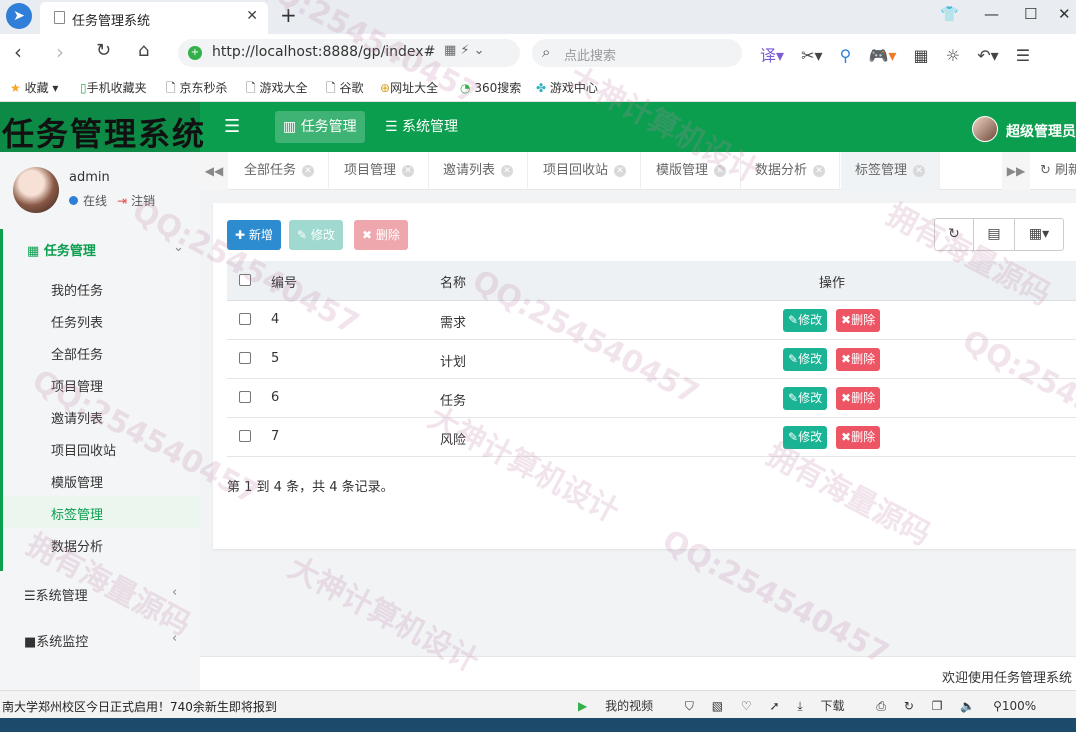 This screenshot has width=1076, height=732. Describe the element at coordinates (791, 171) in the screenshot. I see `tab-analytics: 数据分析 ✕` at that location.